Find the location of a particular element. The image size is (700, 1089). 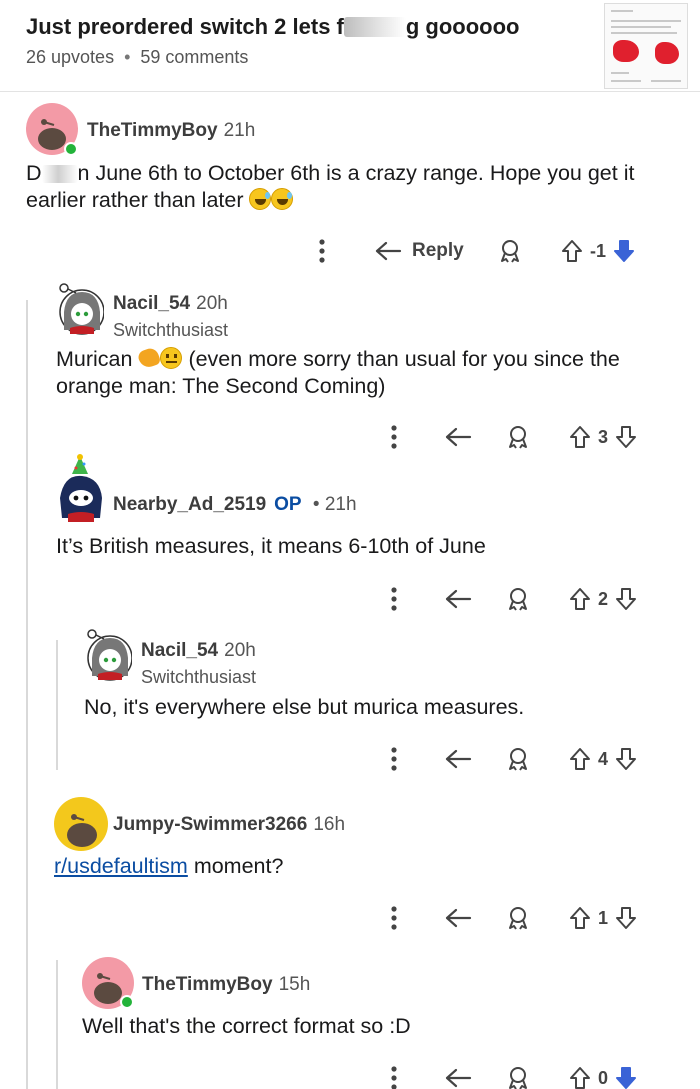

reply-button is located at coordinates (459, 1076).